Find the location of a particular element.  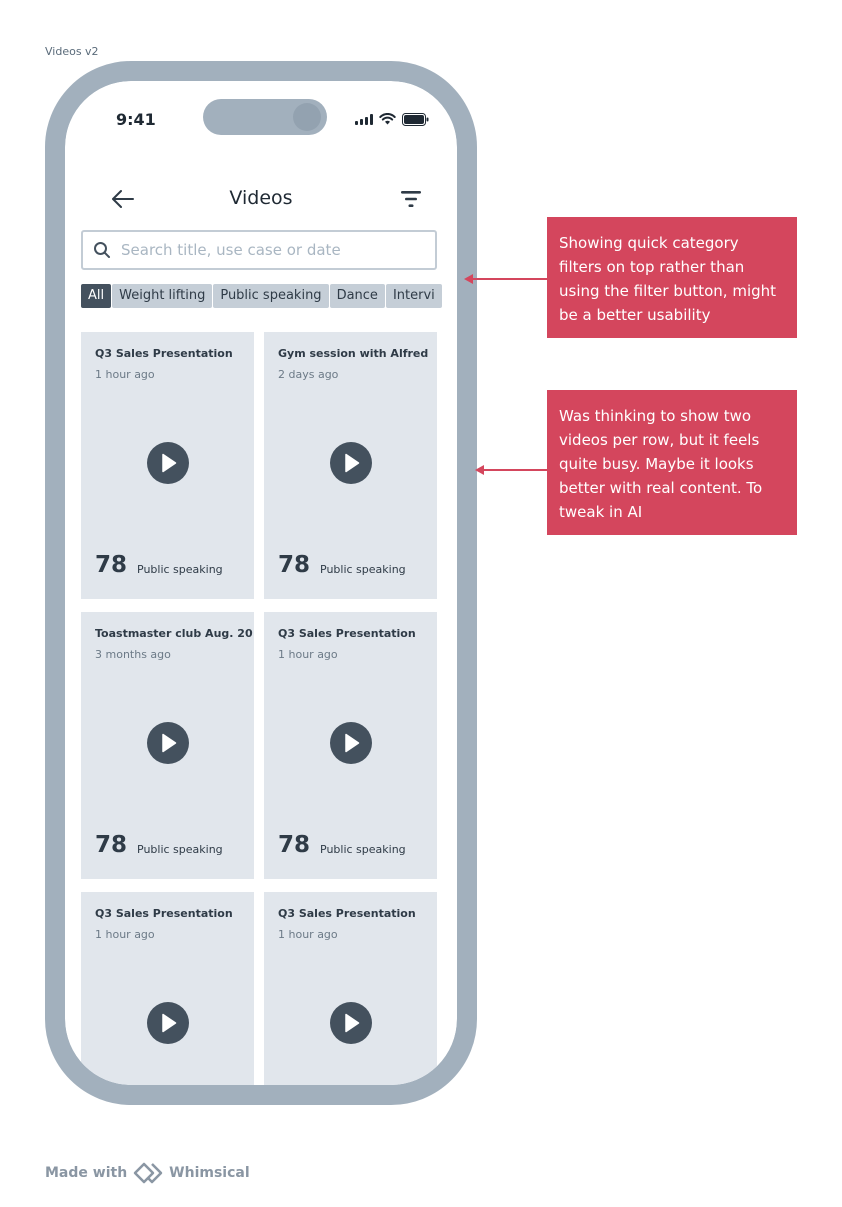

whimsical-logo-icon is located at coordinates (148, 1173).